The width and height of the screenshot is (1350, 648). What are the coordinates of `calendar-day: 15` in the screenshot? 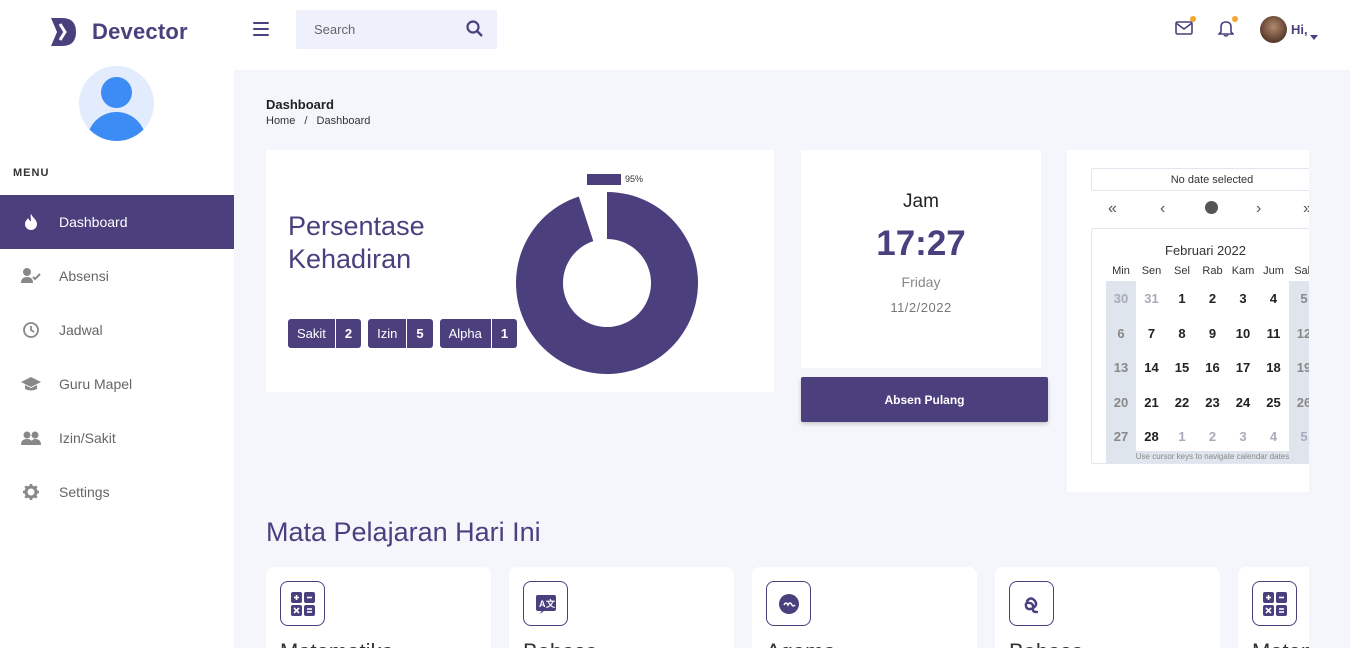 It's located at (1182, 367).